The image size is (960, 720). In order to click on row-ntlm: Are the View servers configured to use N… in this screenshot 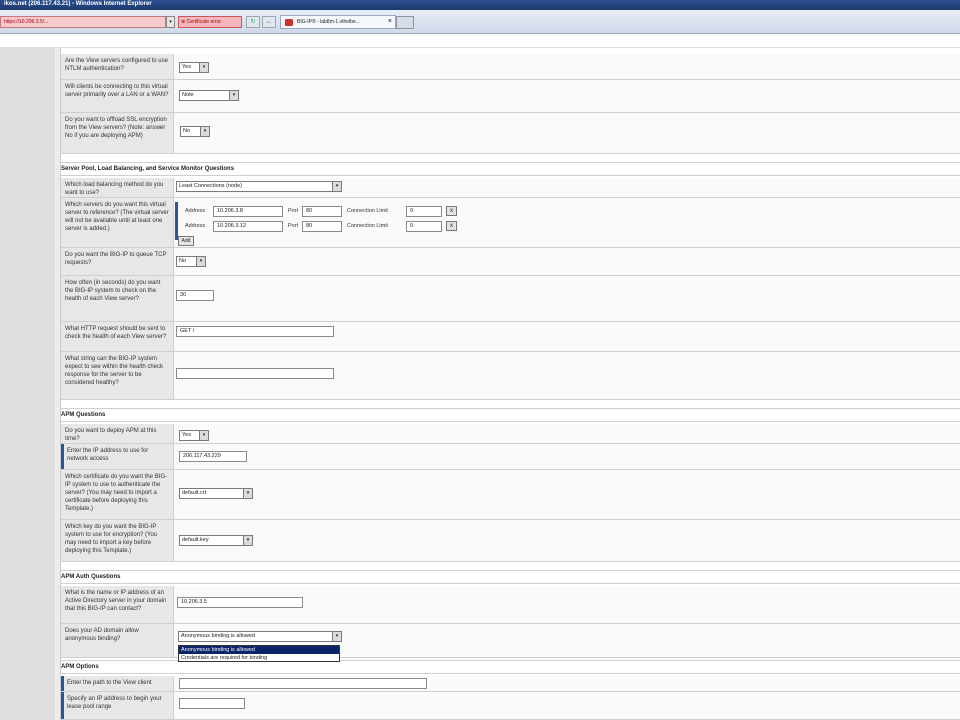, I will do `click(510, 67)`.